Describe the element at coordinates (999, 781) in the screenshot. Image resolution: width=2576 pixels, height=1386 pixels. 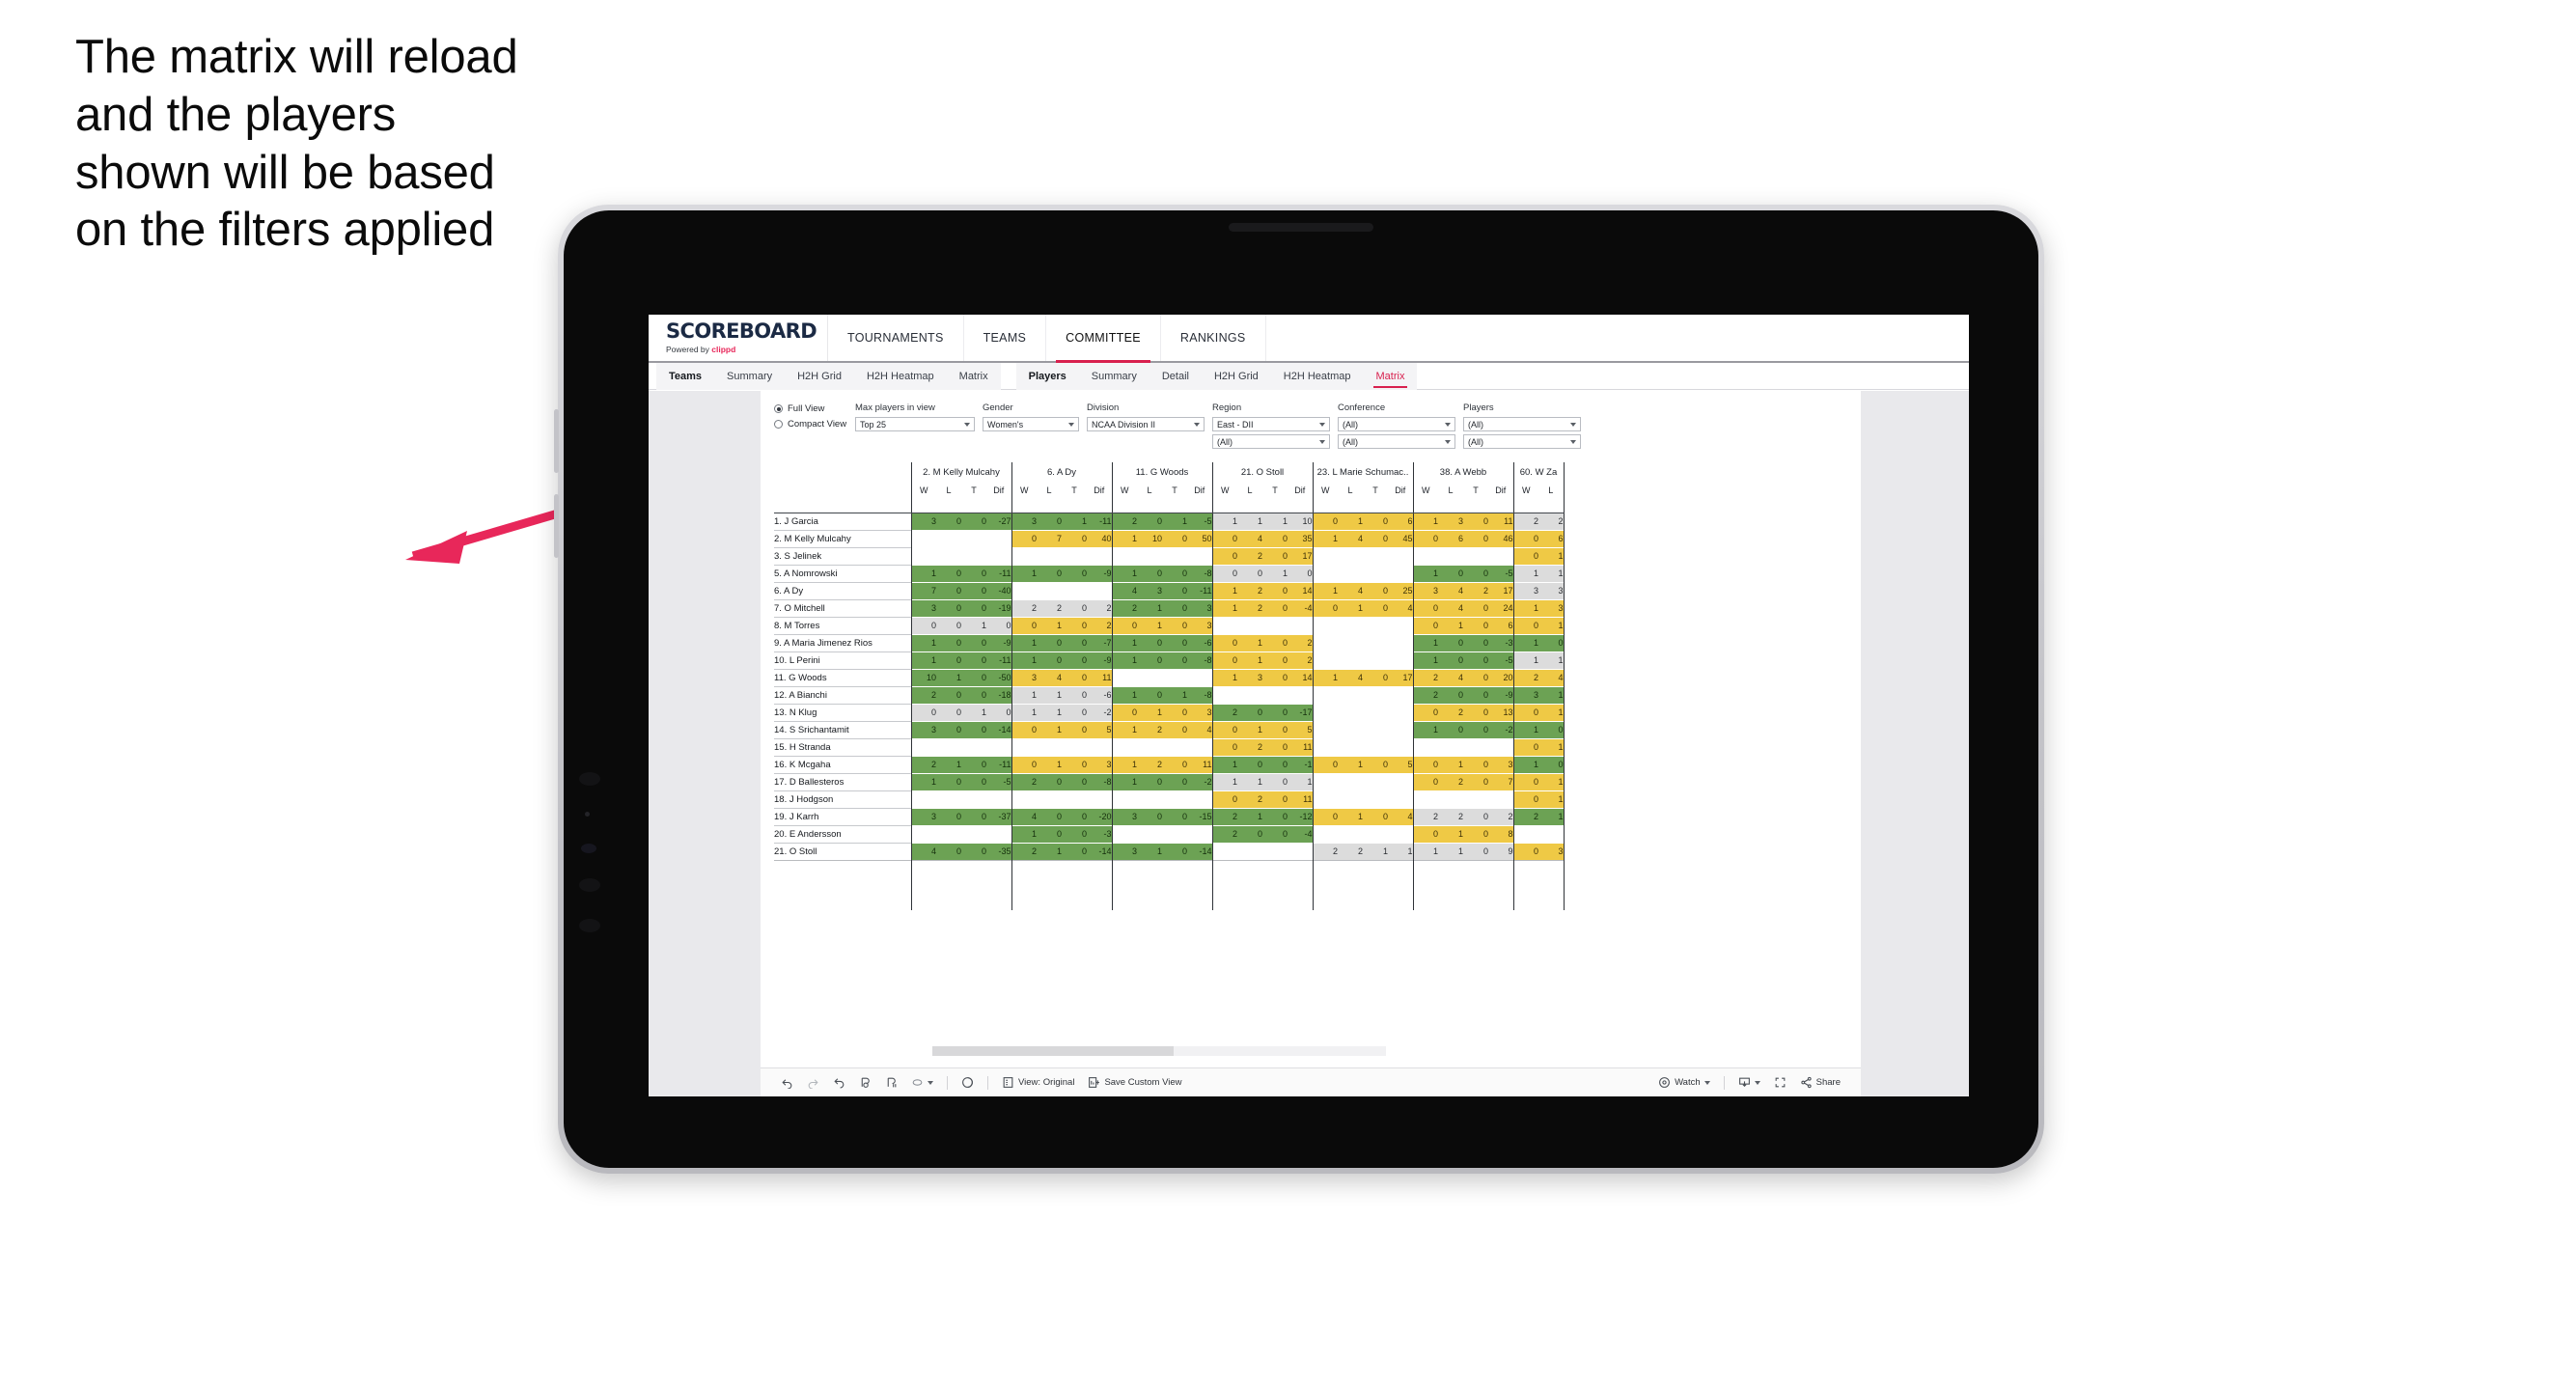
I see `matrix-cell: -5` at that location.